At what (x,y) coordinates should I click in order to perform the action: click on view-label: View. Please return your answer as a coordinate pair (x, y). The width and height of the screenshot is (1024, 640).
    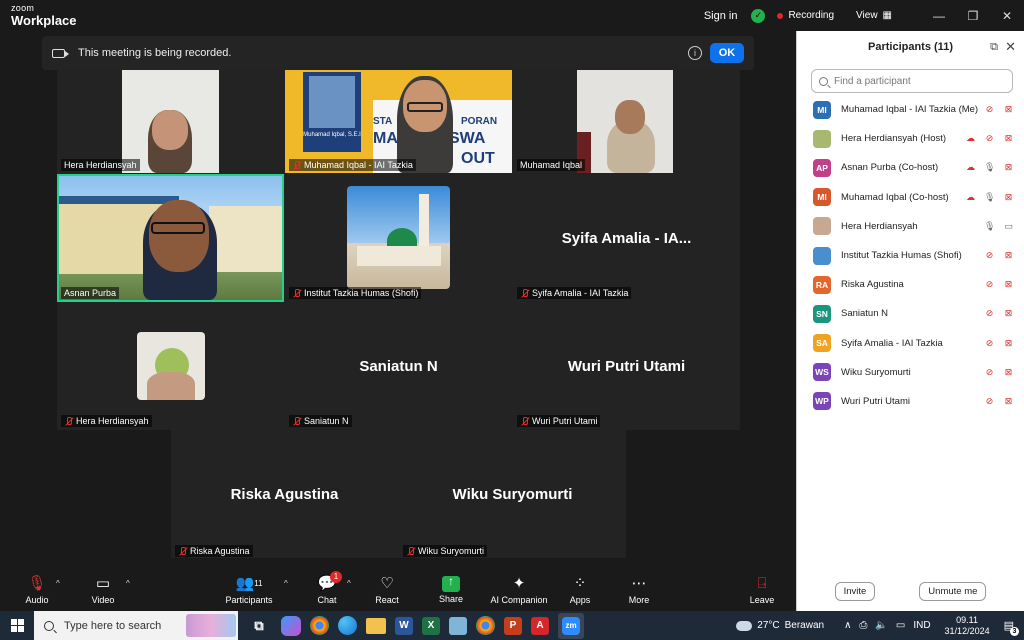
    Looking at the image, I should click on (867, 15).